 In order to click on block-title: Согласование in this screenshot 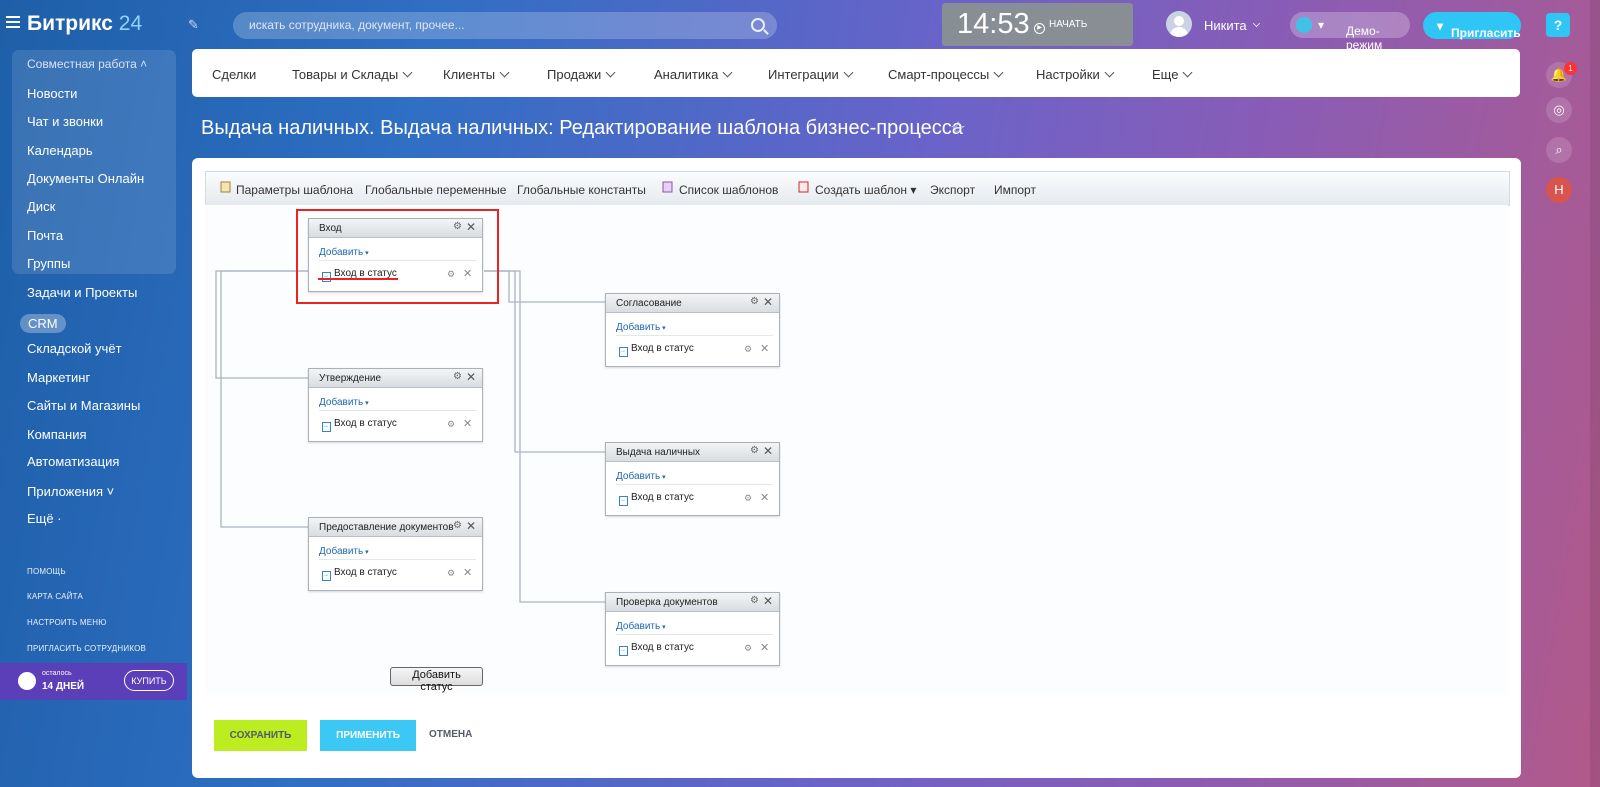, I will do `click(649, 303)`.